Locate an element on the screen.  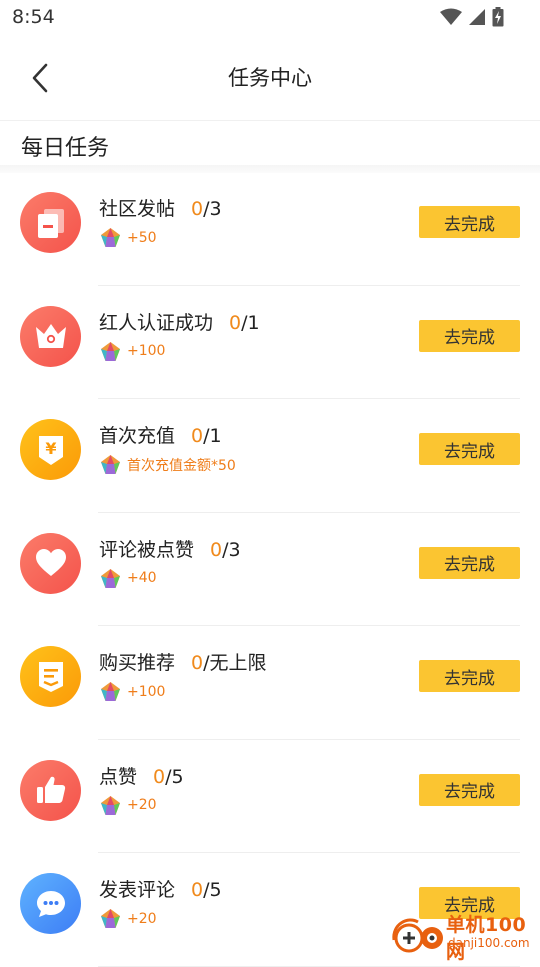
task-name: 评论被点赞 is located at coordinates (147, 549).